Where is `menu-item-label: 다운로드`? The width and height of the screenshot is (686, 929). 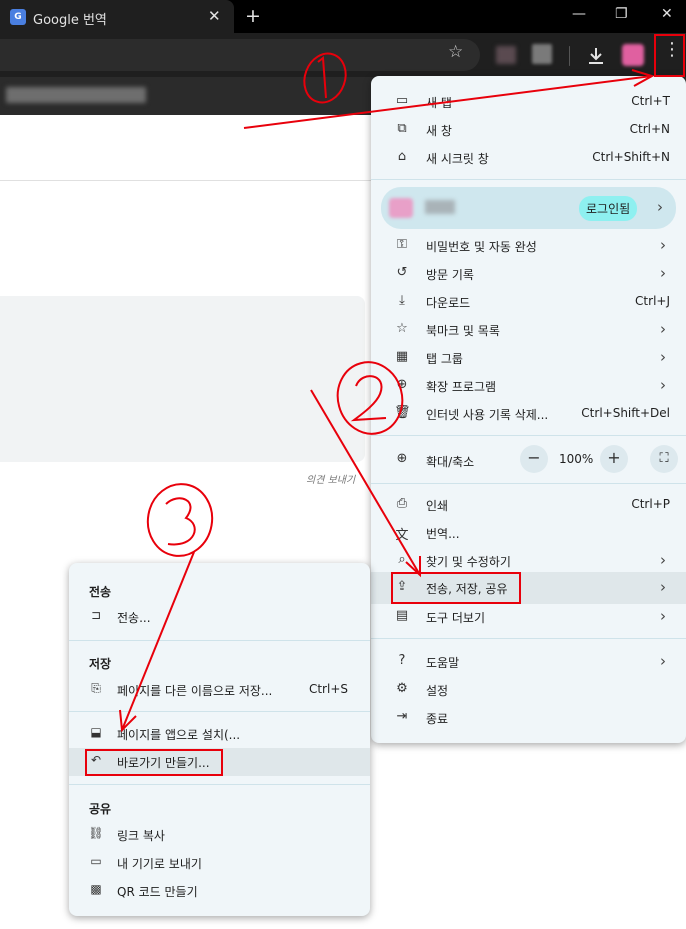
menu-item-label: 다운로드 is located at coordinates (448, 303).